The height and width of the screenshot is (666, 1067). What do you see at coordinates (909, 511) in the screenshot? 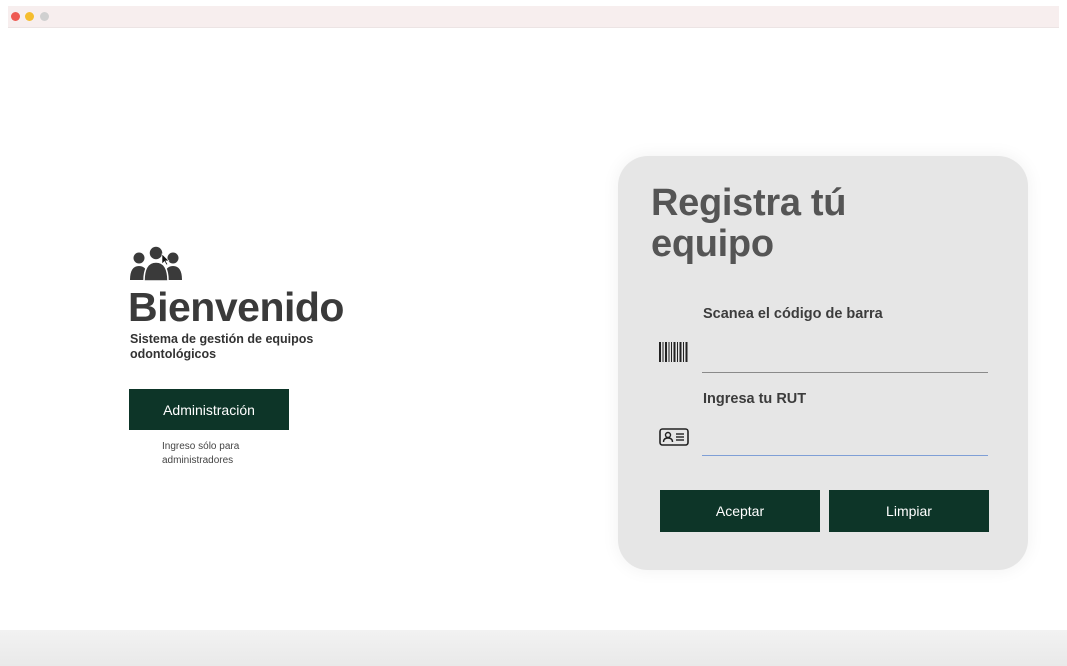
I see `clear-button: Limpiar` at bounding box center [909, 511].